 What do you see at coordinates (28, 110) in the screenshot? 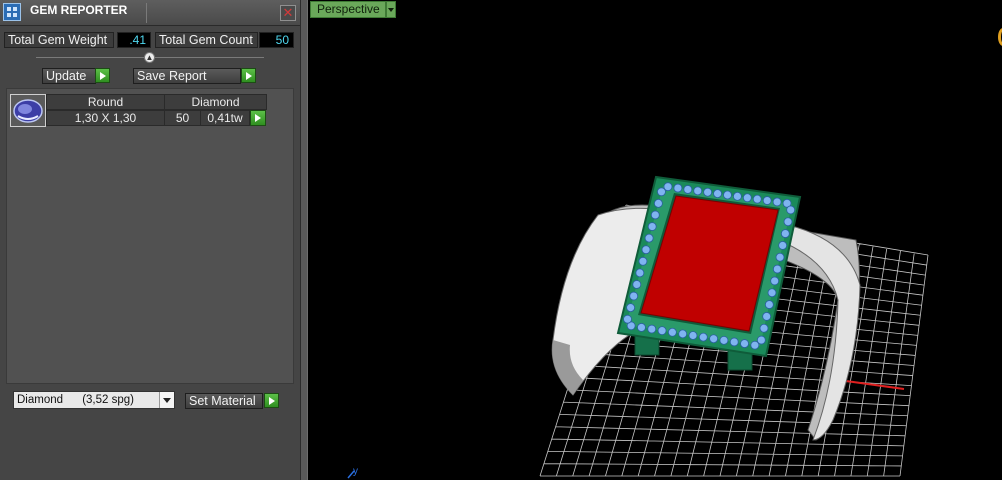
I see `round-gem-icon` at bounding box center [28, 110].